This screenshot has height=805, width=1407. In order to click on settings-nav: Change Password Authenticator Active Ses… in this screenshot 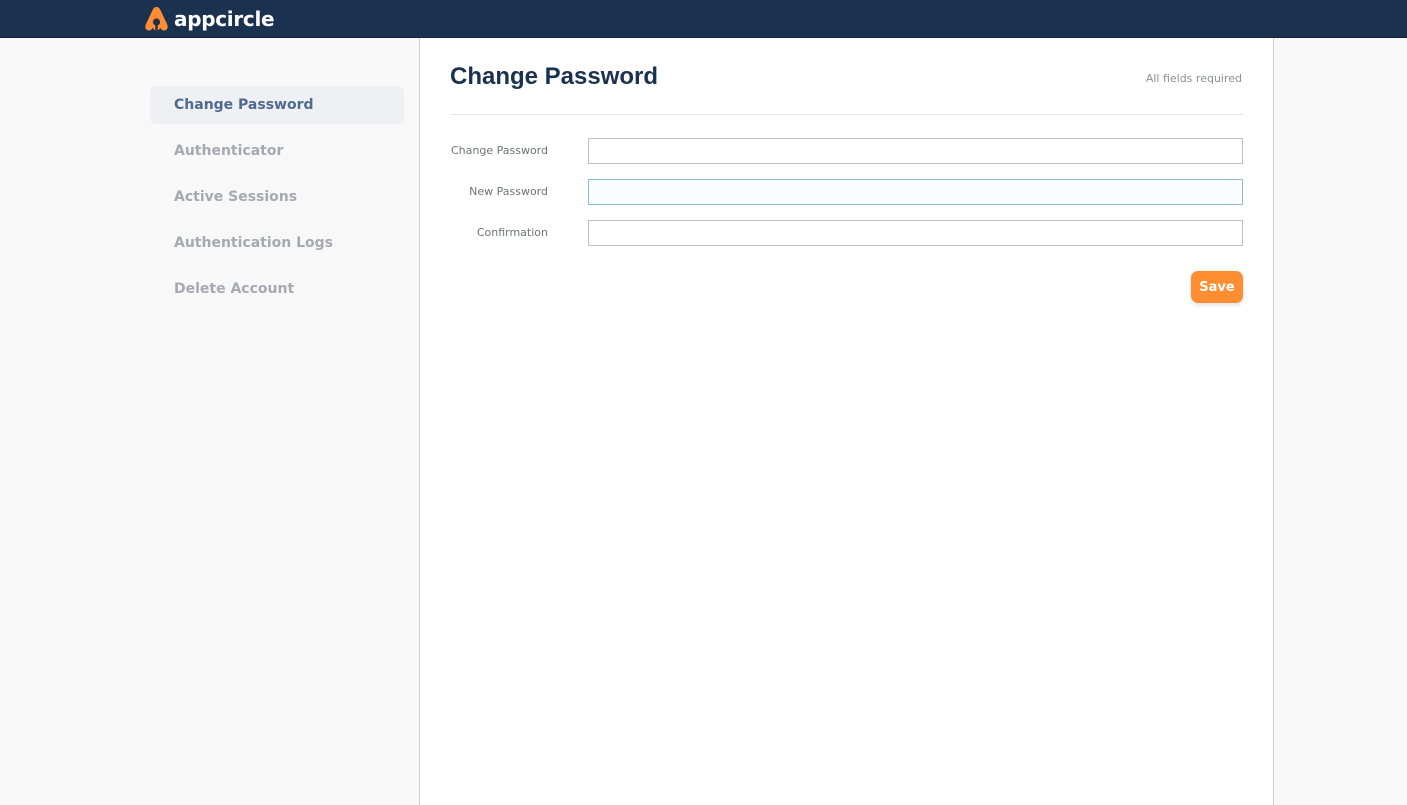, I will do `click(277, 201)`.